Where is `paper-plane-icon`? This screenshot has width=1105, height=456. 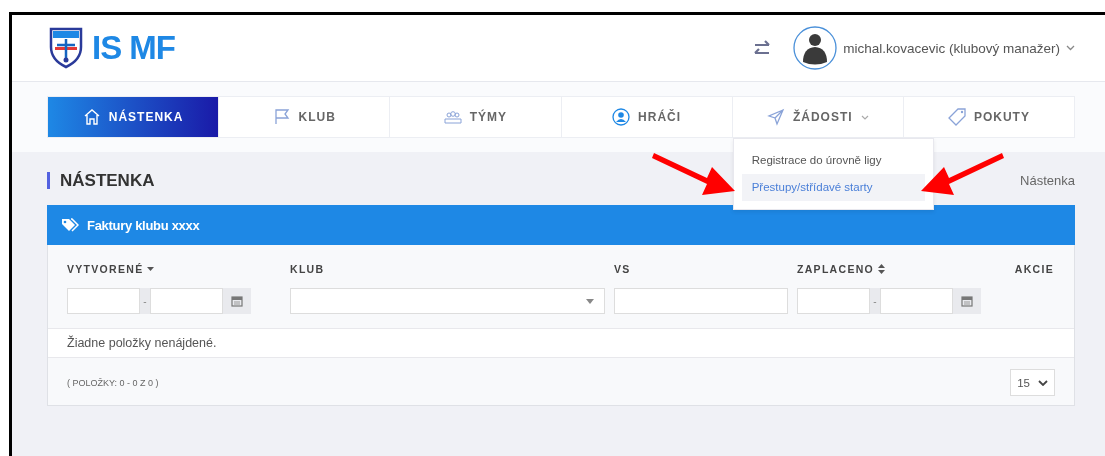
paper-plane-icon is located at coordinates (775, 117).